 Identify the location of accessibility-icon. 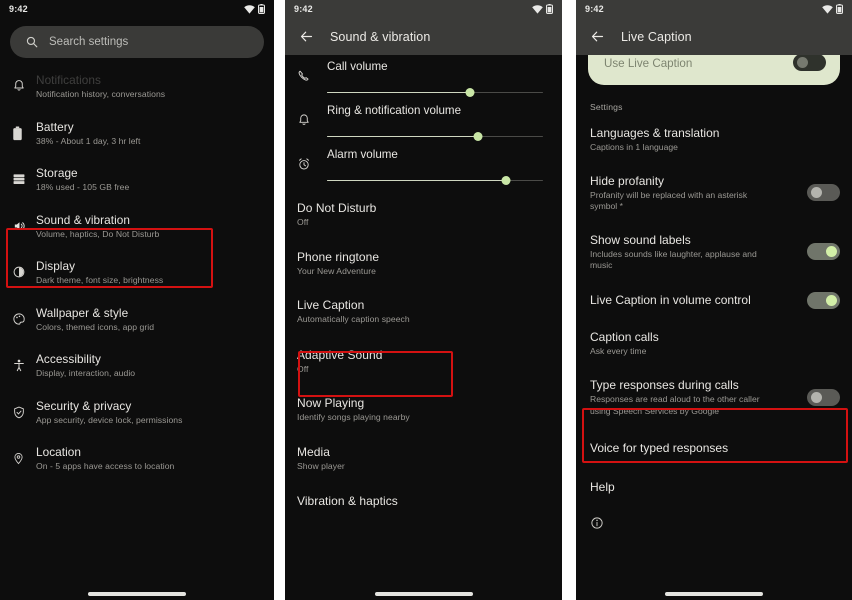
(24, 362).